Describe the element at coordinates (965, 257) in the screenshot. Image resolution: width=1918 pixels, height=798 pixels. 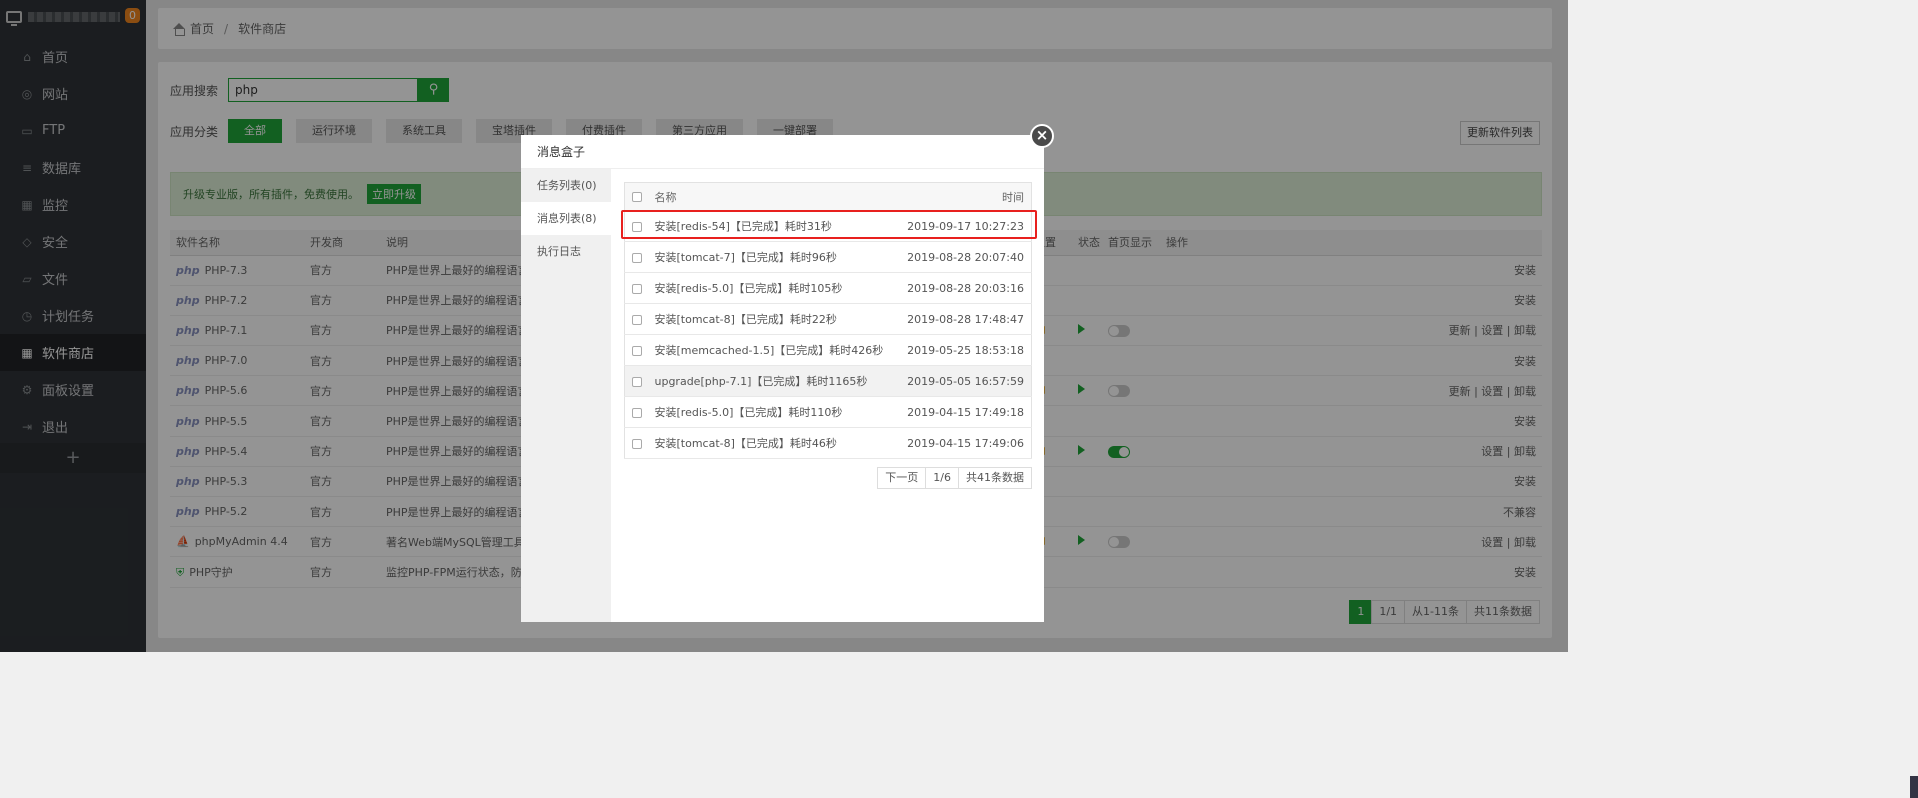
I see `message-time: 2019-08-28 20:07:40` at that location.